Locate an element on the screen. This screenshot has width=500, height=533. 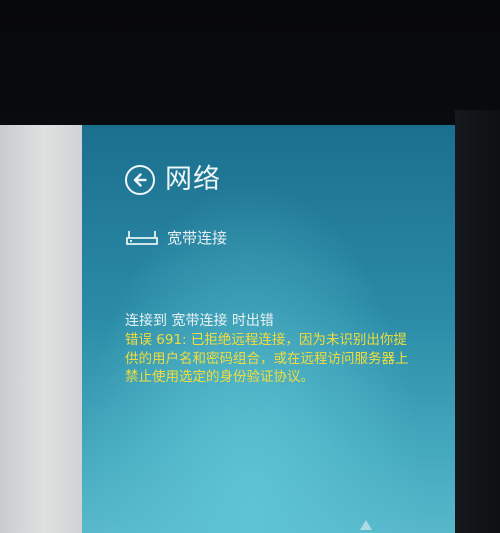
mouse-cursor-icon is located at coordinates (366, 525).